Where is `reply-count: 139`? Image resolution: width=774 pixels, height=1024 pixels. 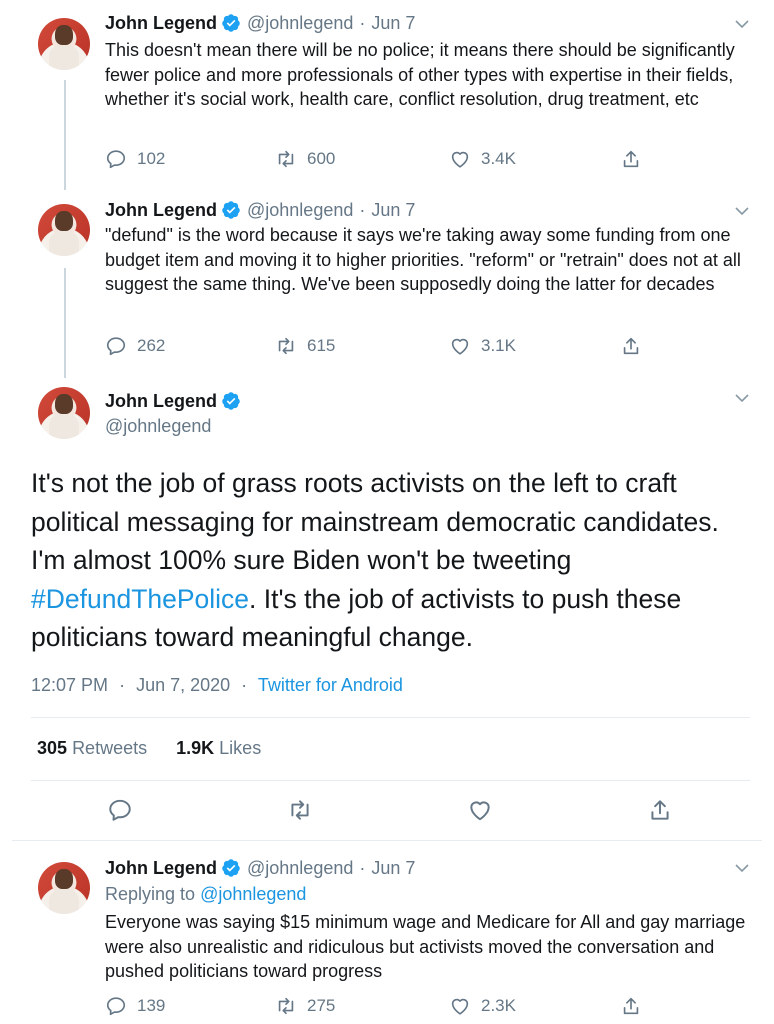
reply-count: 139 is located at coordinates (151, 1005).